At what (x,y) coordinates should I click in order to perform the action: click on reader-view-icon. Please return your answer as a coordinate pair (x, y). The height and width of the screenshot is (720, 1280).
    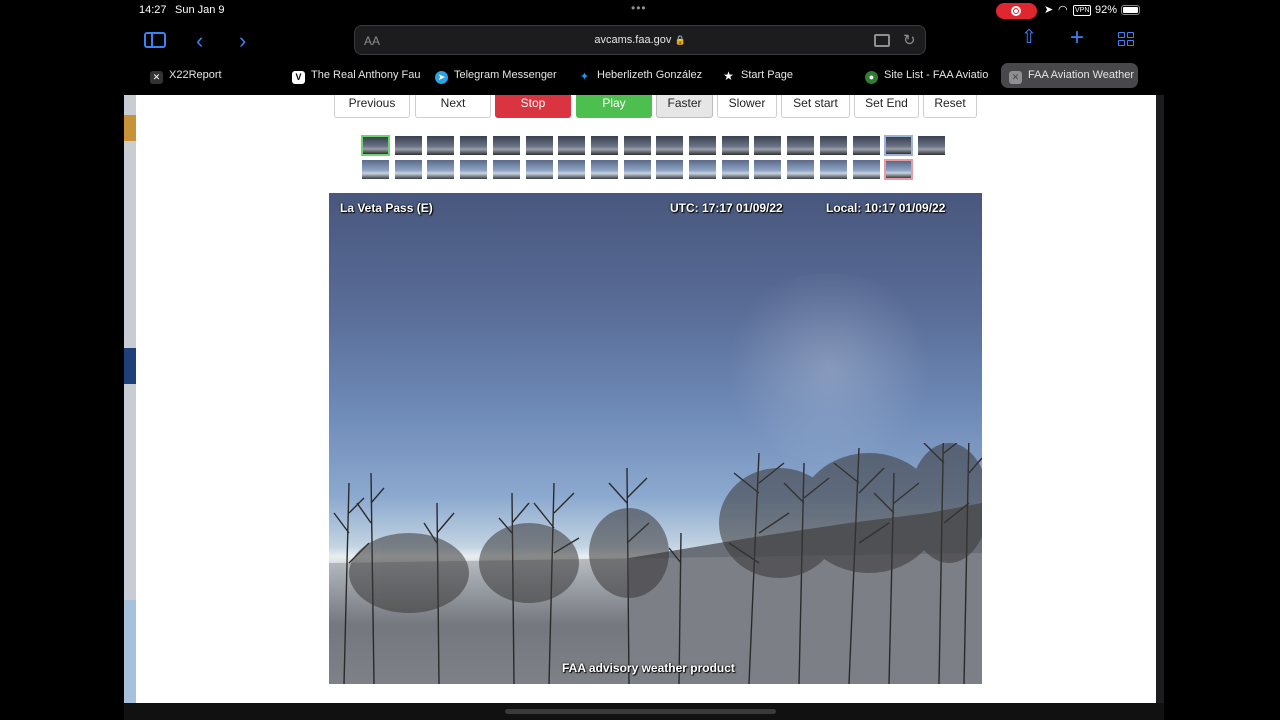
    Looking at the image, I should click on (882, 40).